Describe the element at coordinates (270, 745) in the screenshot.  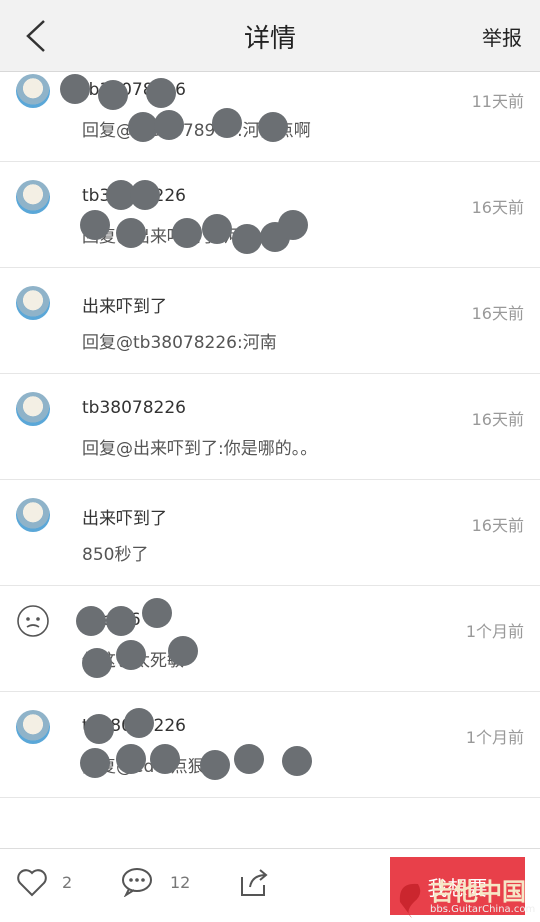
I see `comment-item: tb38078226 回复@ed4:点狠 1个月前` at that location.